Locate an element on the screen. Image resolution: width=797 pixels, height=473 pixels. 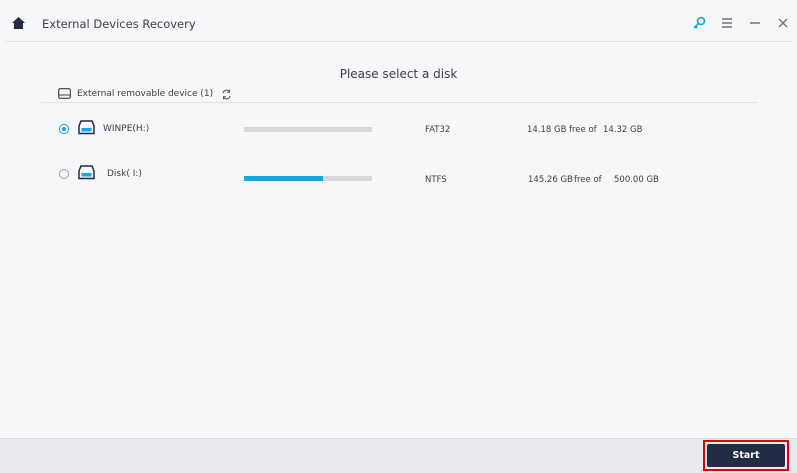
device-group-header: External removable device (1) is located at coordinates (135, 93).